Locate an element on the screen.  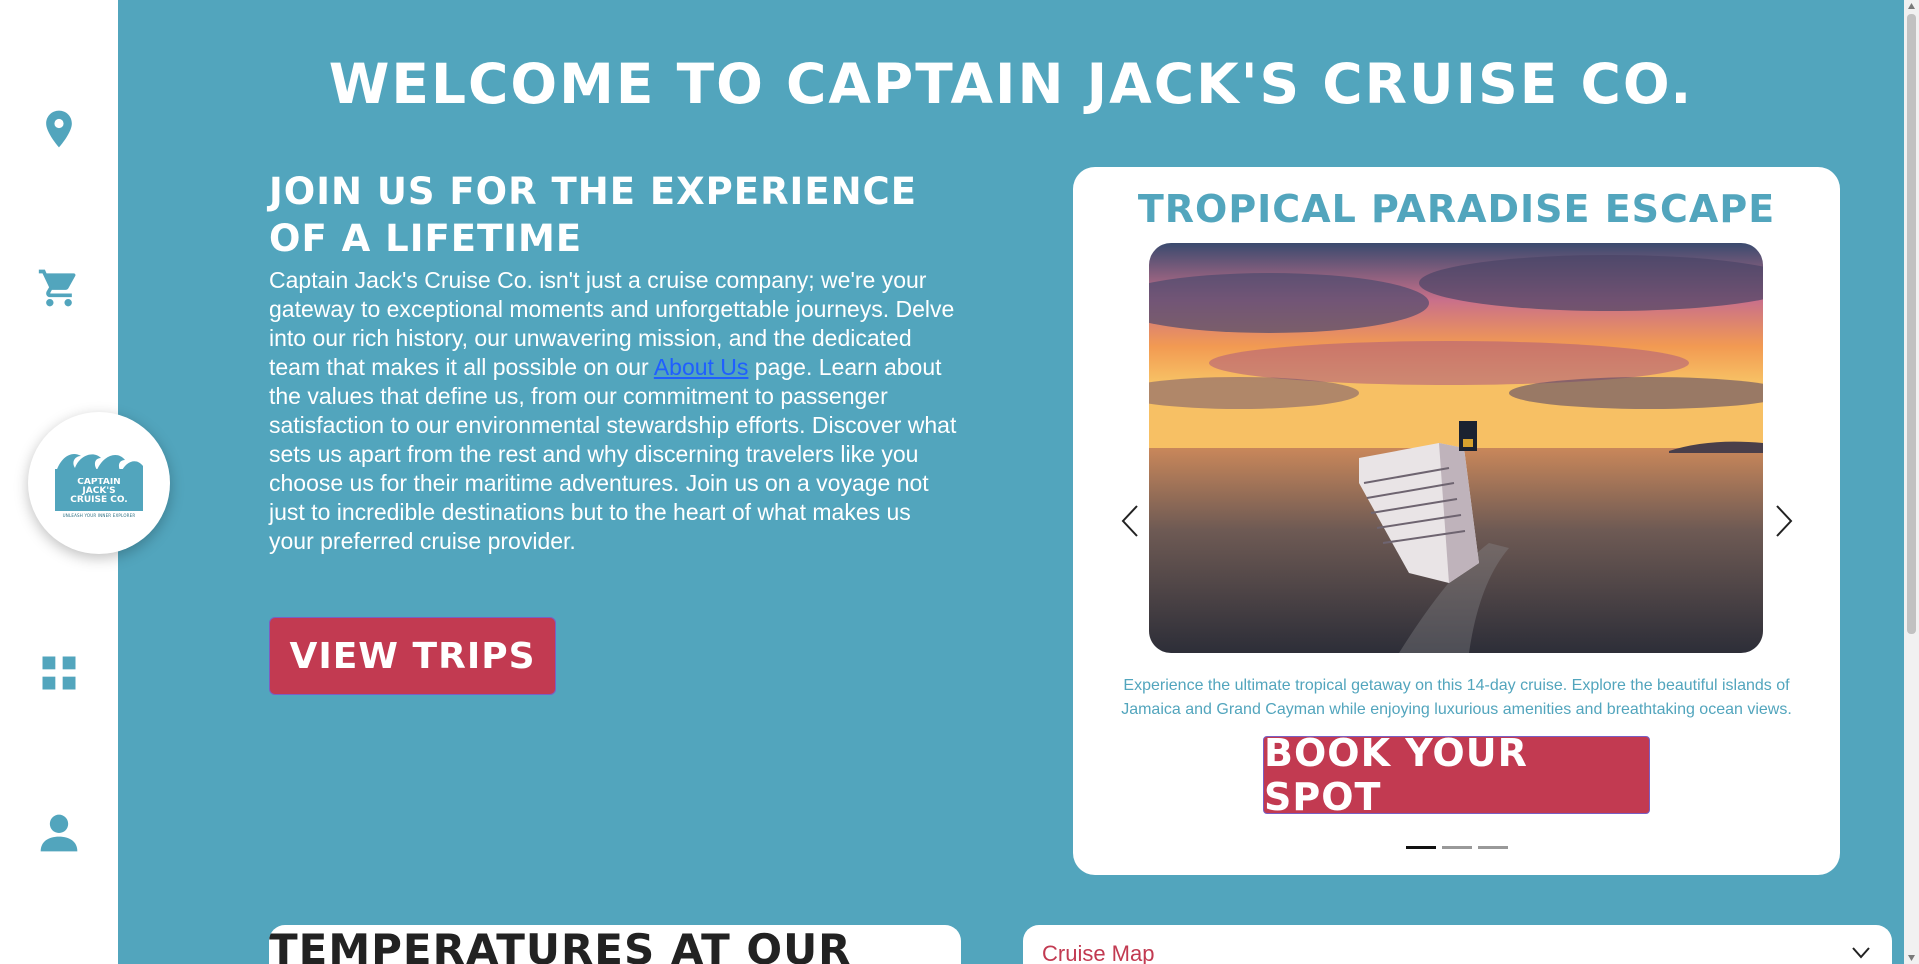
page-title: Welcome to Captain Jack's Cruise Co. is located at coordinates (1011, 84).